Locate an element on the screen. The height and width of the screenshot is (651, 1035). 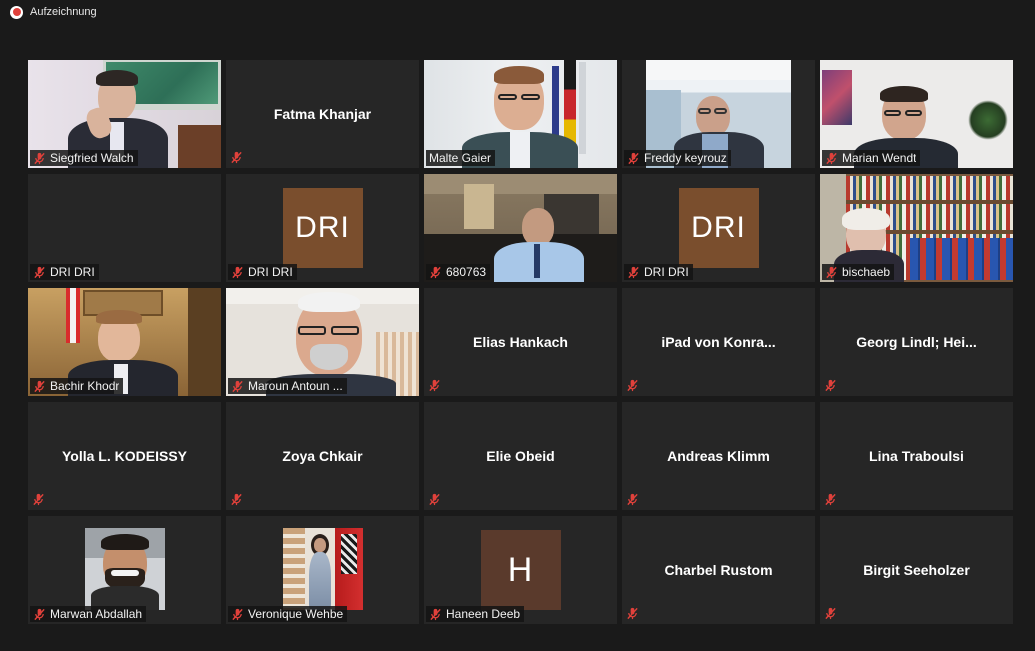
name-tag: Veronique Wehbe is located at coordinates (288, 614).